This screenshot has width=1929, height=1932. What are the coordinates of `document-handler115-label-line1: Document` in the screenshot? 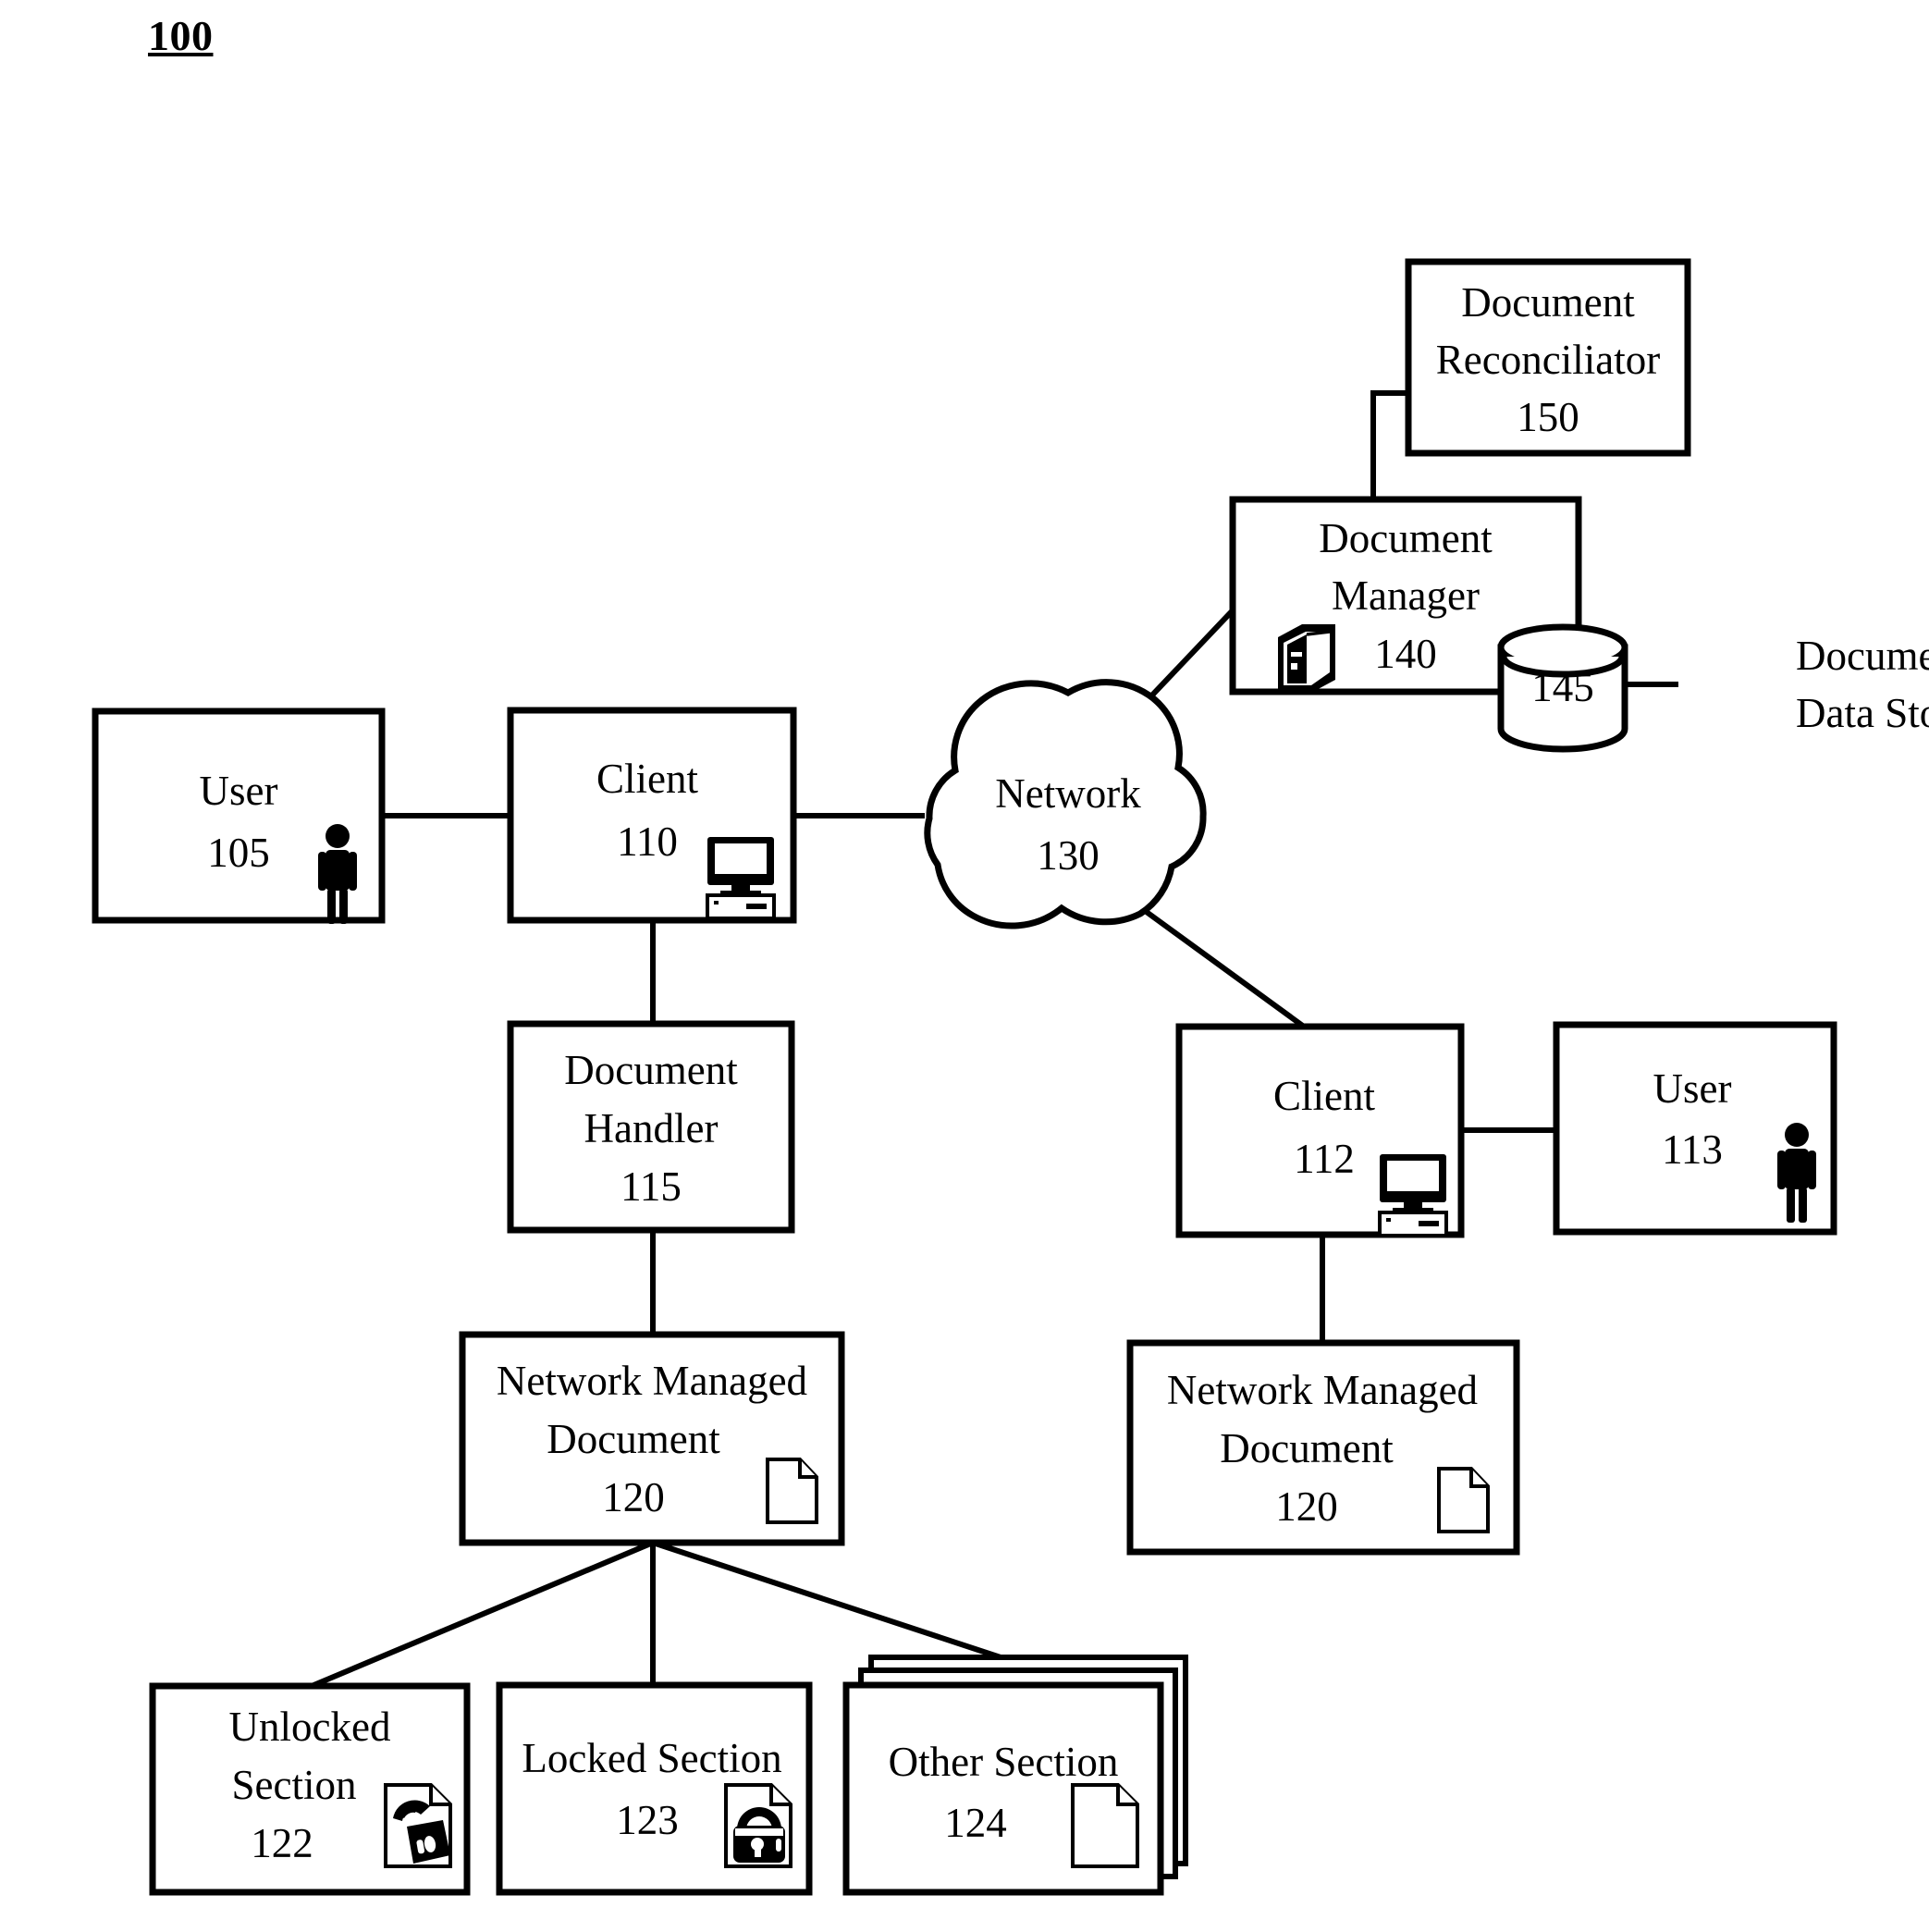 It's located at (651, 1070).